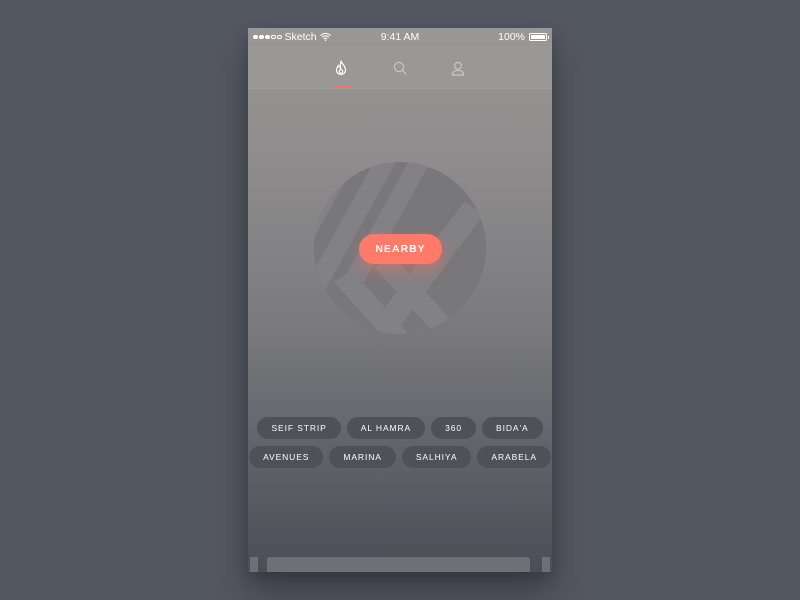 The width and height of the screenshot is (800, 600). I want to click on tab-trending, so click(341, 68).